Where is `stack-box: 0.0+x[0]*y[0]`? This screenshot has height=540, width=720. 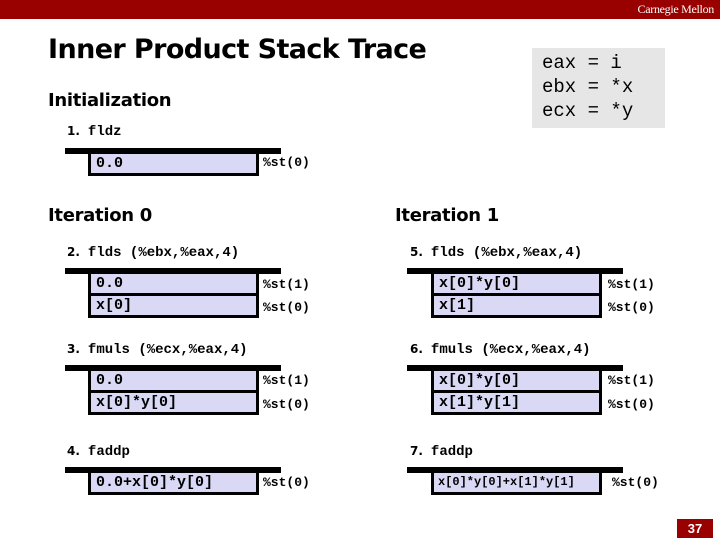 stack-box: 0.0+x[0]*y[0] is located at coordinates (173, 482).